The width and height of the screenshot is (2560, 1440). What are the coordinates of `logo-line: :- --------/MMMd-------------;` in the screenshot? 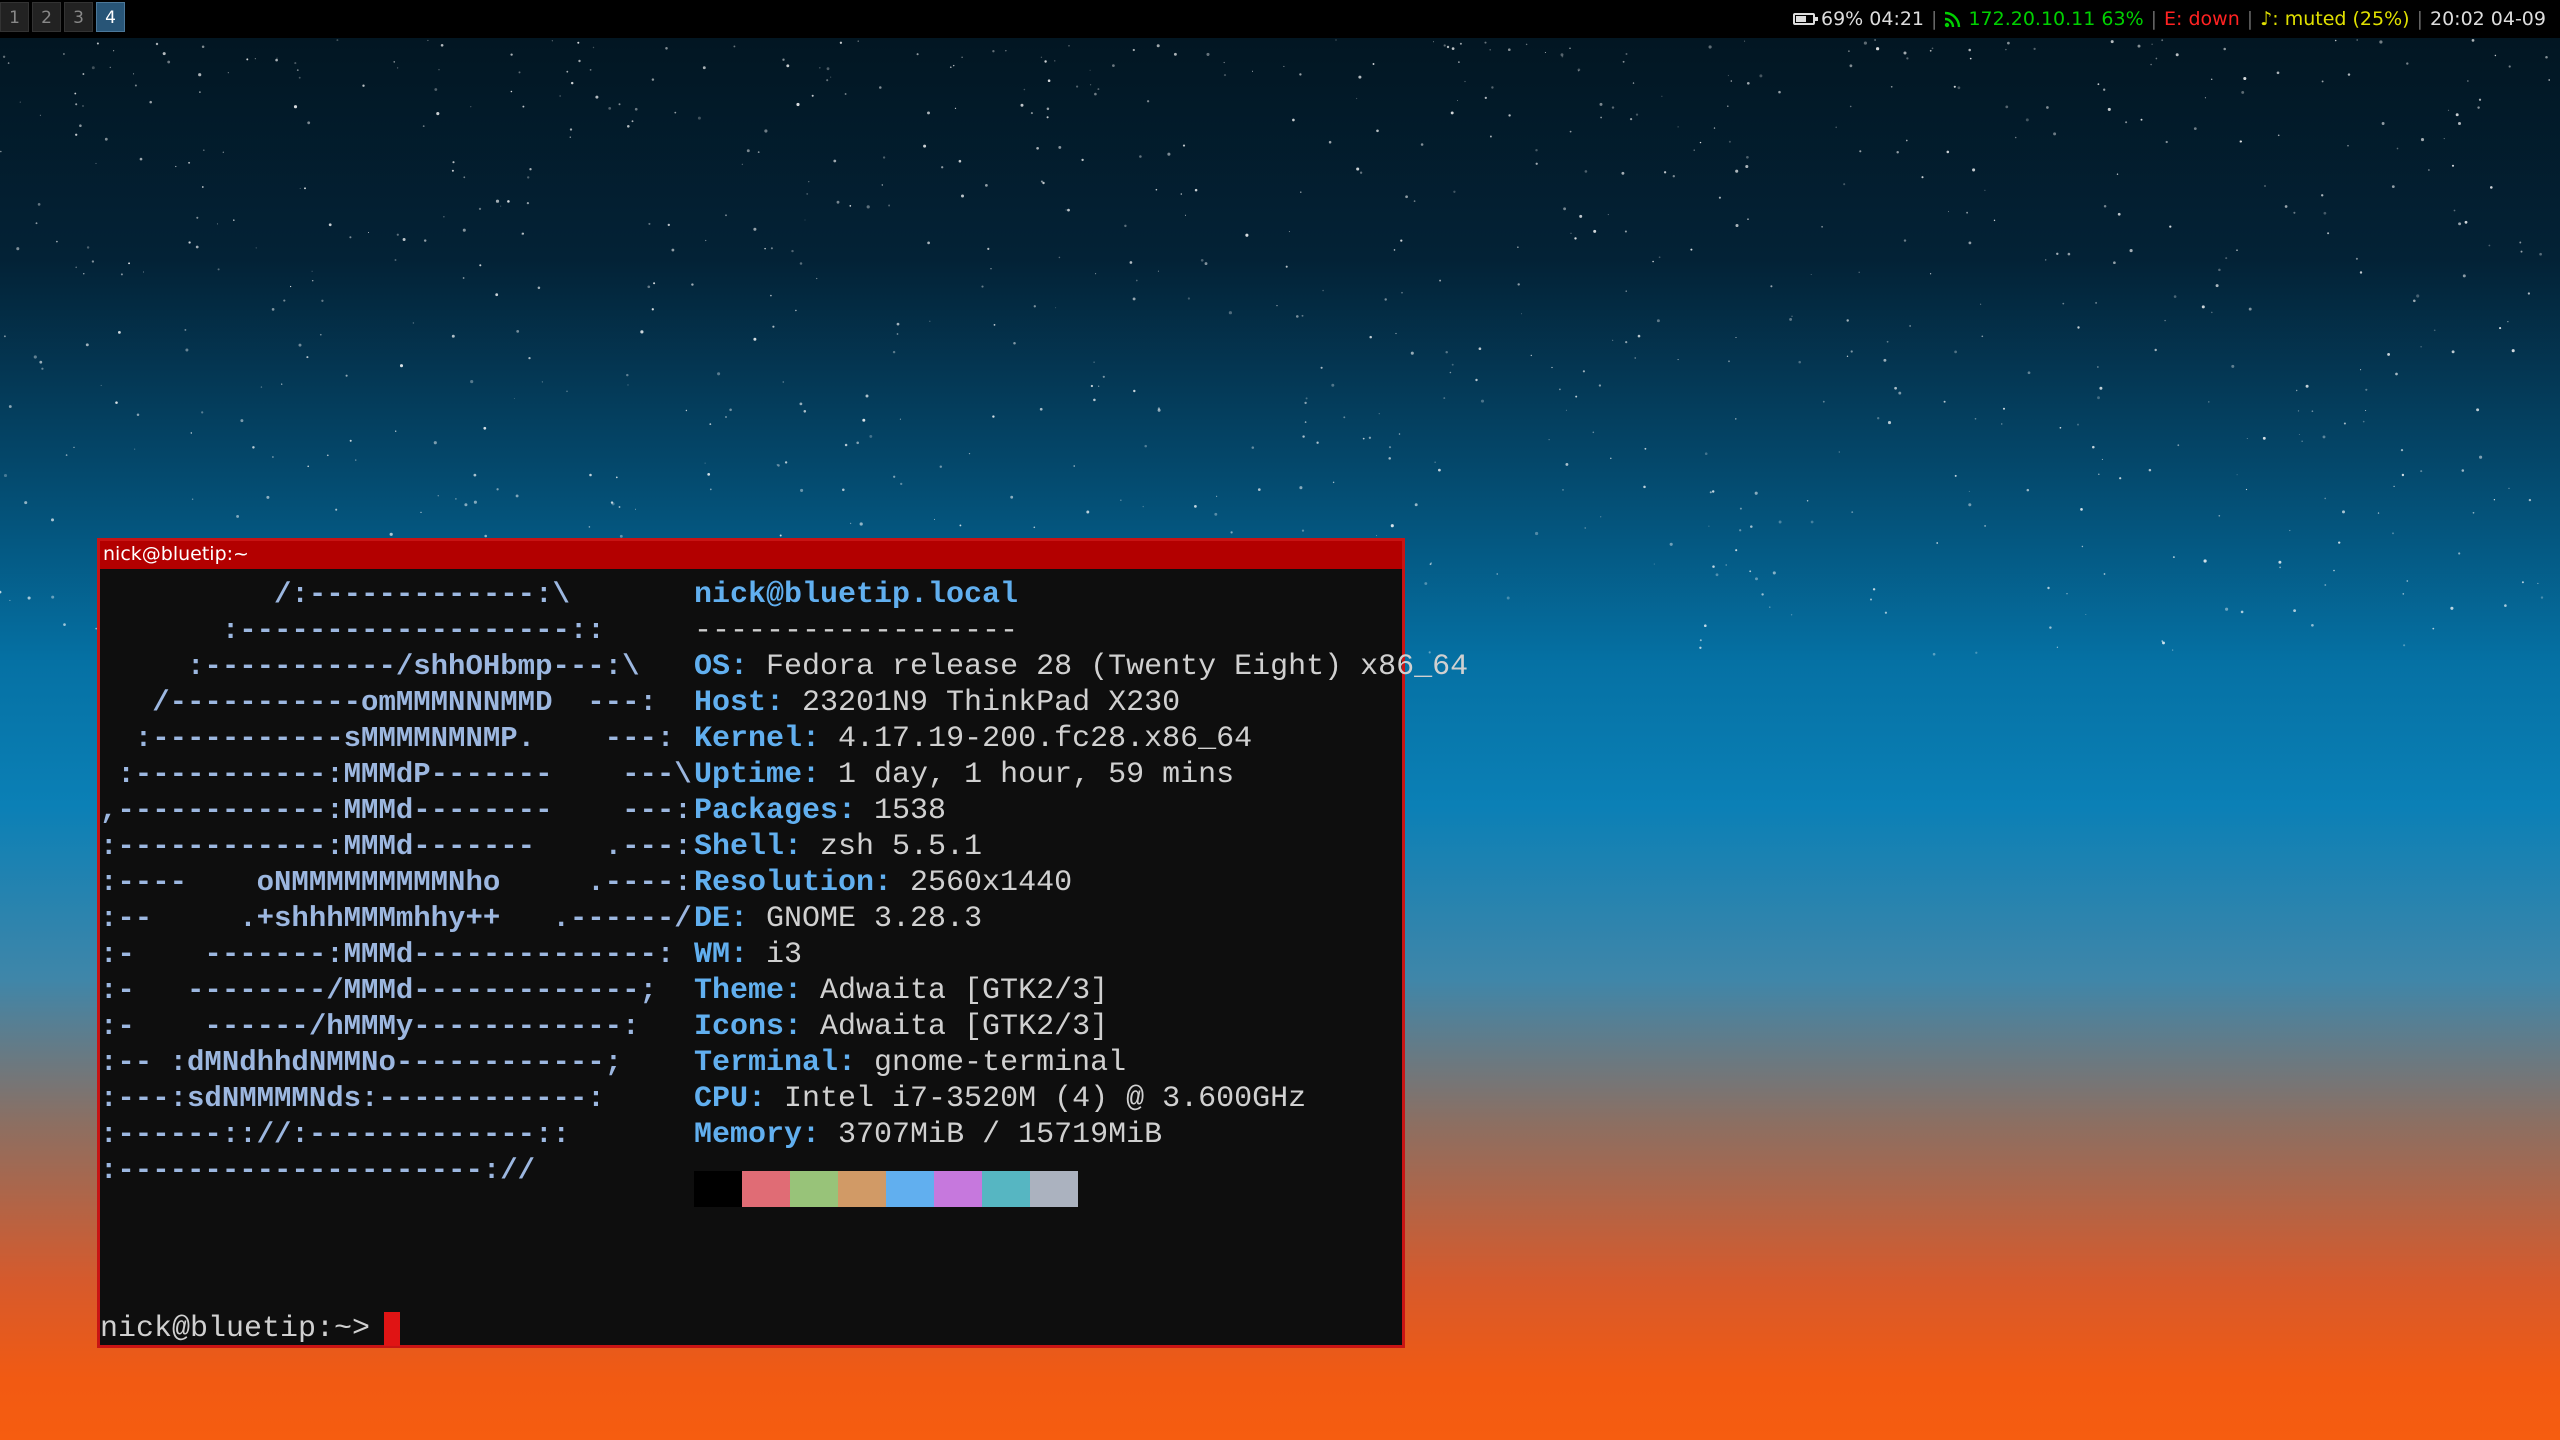 It's located at (378, 990).